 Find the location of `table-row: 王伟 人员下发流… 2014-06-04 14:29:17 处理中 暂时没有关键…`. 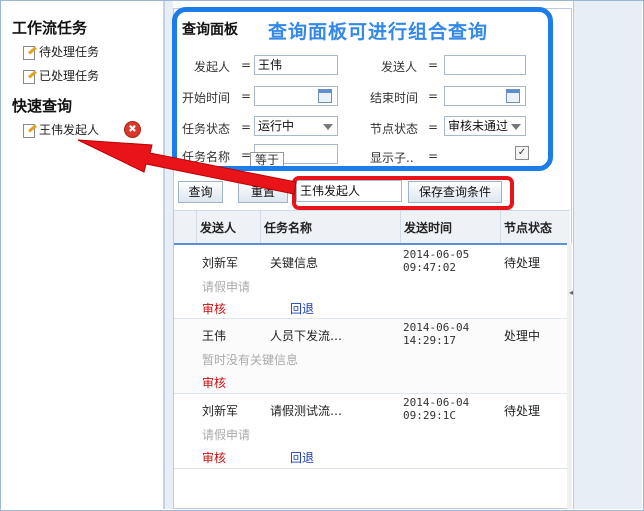

table-row: 王伟 人员下发流… 2014-06-04 14:29:17 处理中 暂时没有关键… is located at coordinates (370, 356).